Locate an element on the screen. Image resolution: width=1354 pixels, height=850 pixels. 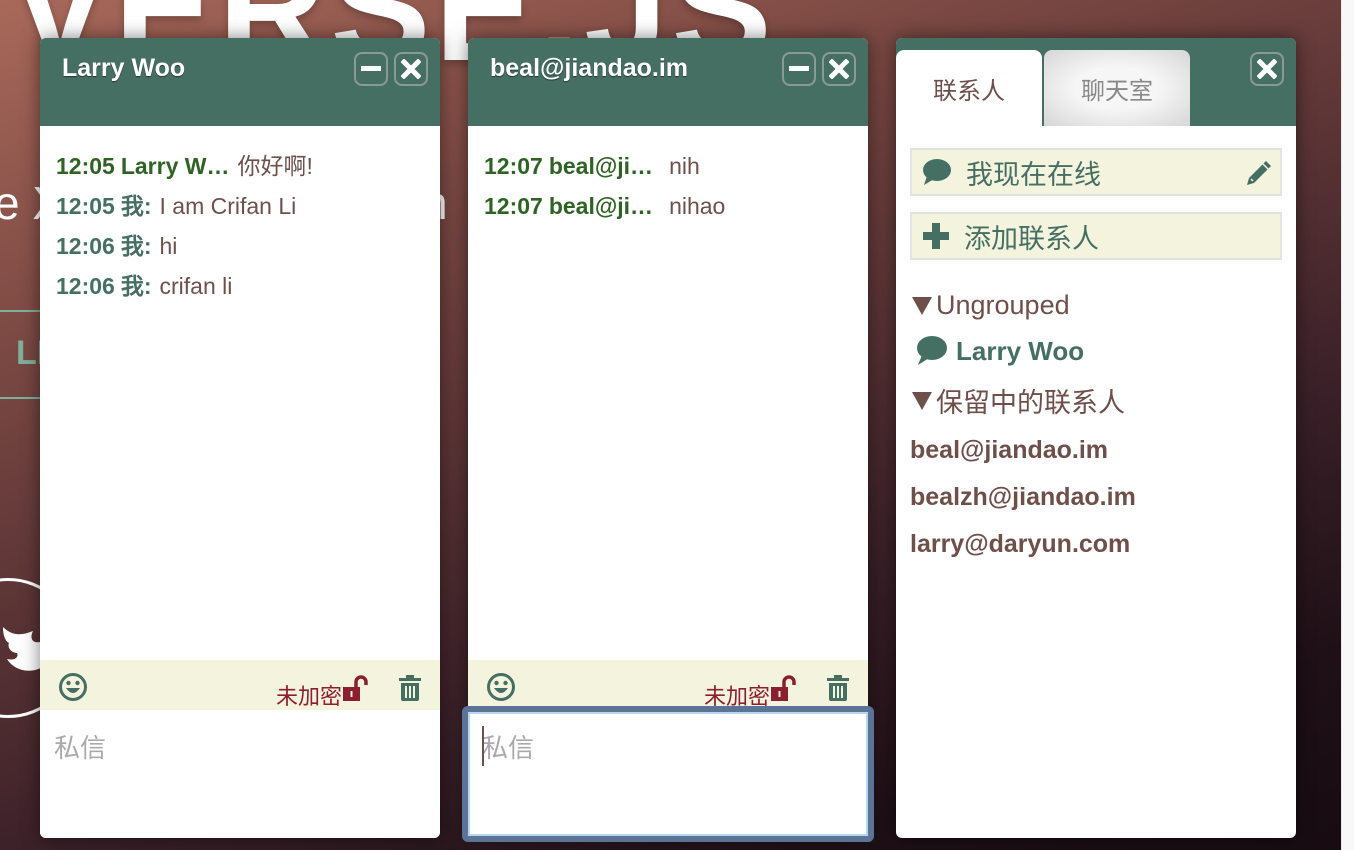
twitter-icon is located at coordinates (23, 649).